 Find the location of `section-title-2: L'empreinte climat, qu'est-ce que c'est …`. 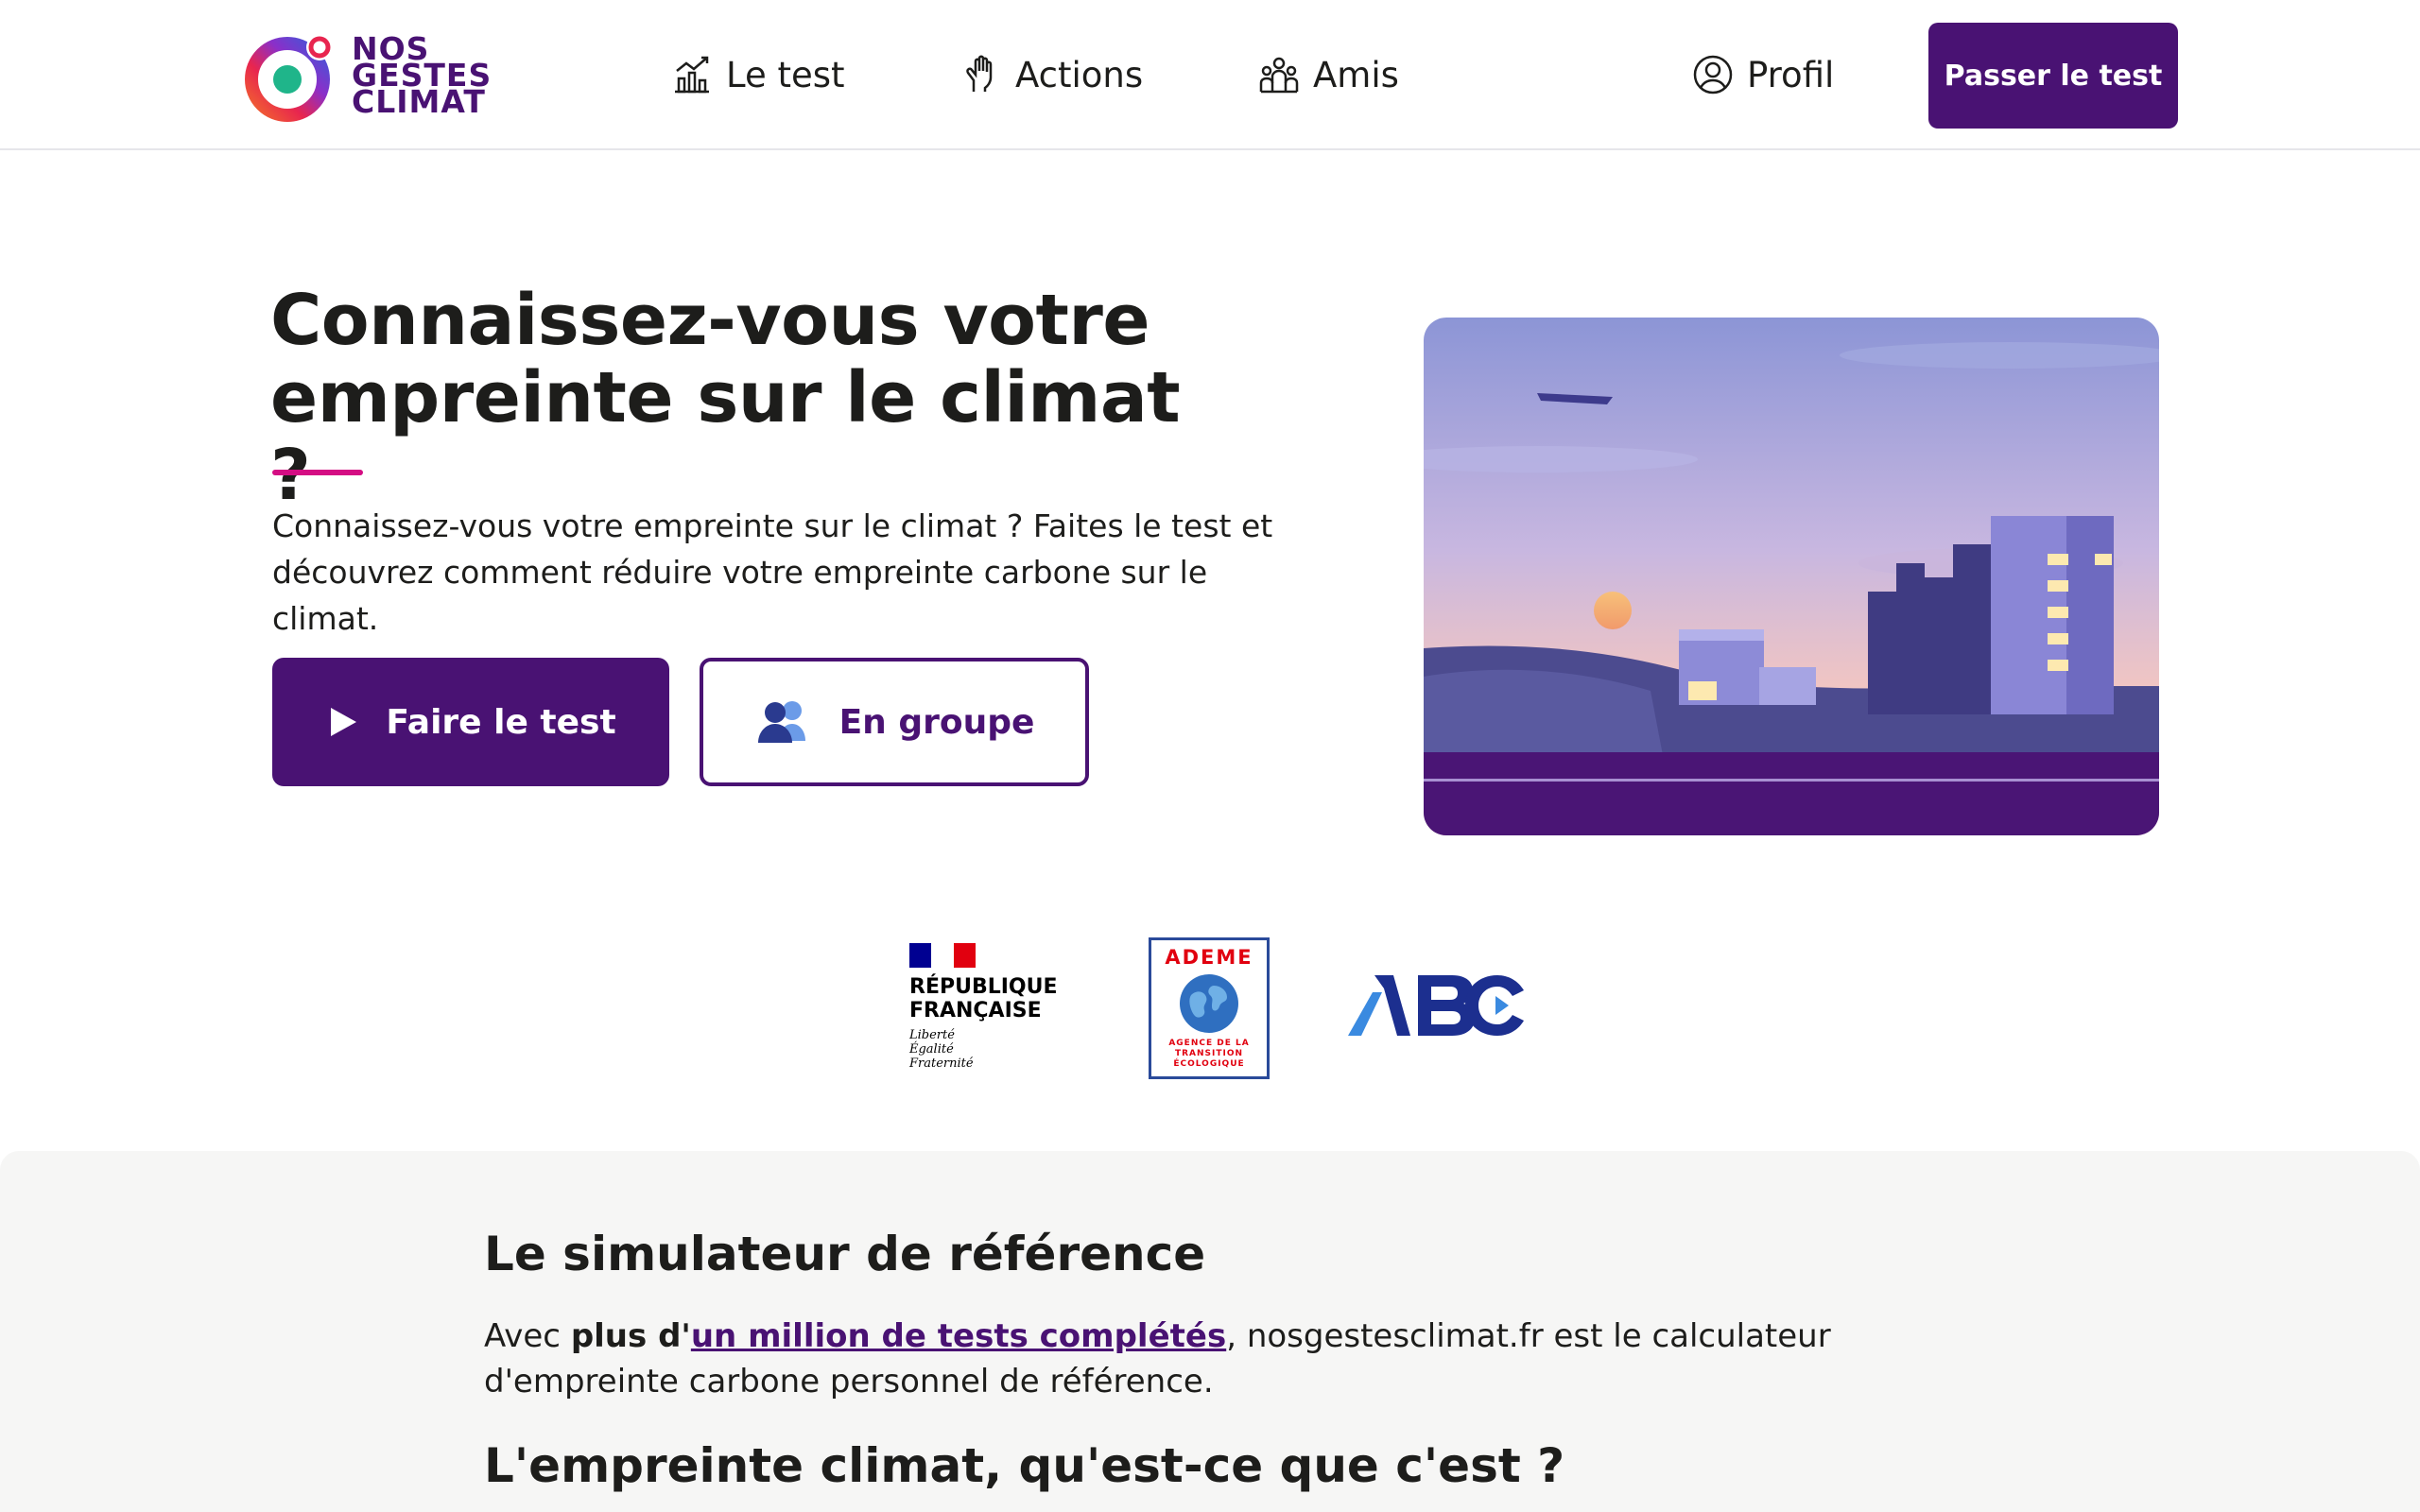

section-title-2: L'empreinte climat, qu'est-ce que c'est … is located at coordinates (1025, 1465).